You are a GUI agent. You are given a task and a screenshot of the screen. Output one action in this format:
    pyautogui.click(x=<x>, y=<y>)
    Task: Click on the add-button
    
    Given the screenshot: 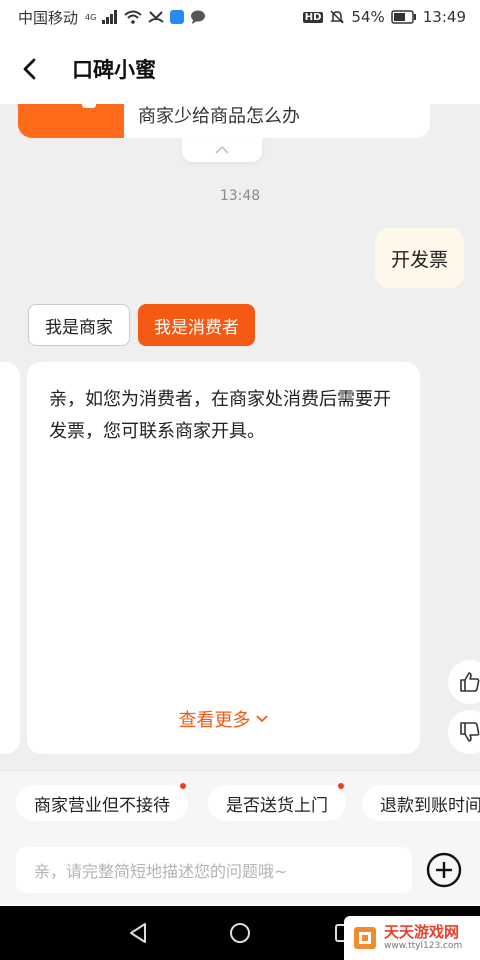 What is the action you would take?
    pyautogui.click(x=444, y=870)
    